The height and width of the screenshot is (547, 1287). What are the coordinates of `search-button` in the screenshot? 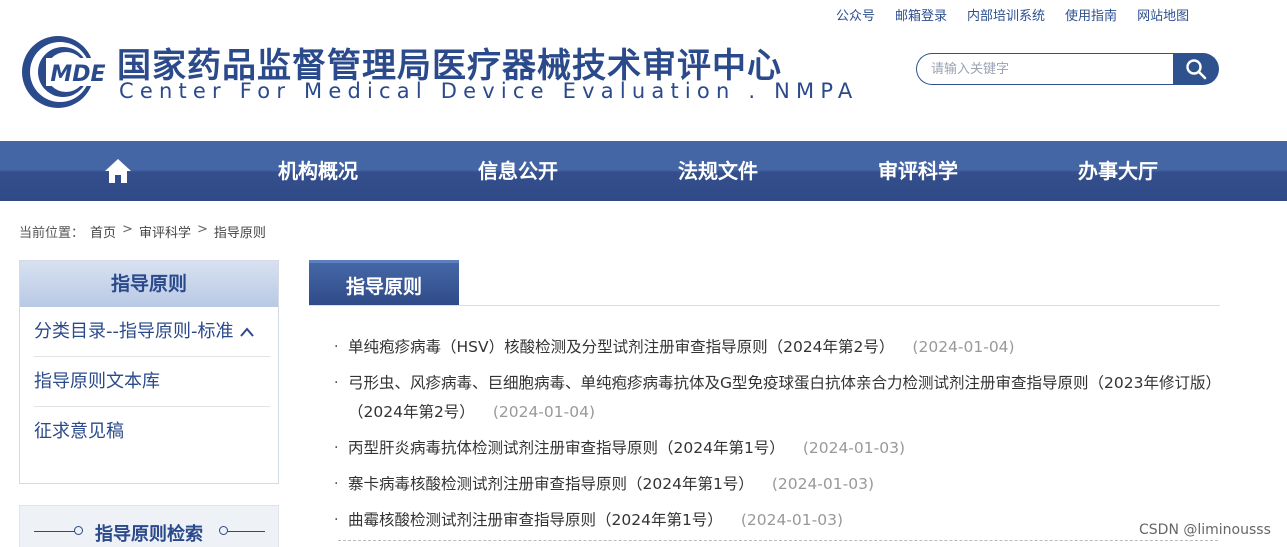 It's located at (1196, 69).